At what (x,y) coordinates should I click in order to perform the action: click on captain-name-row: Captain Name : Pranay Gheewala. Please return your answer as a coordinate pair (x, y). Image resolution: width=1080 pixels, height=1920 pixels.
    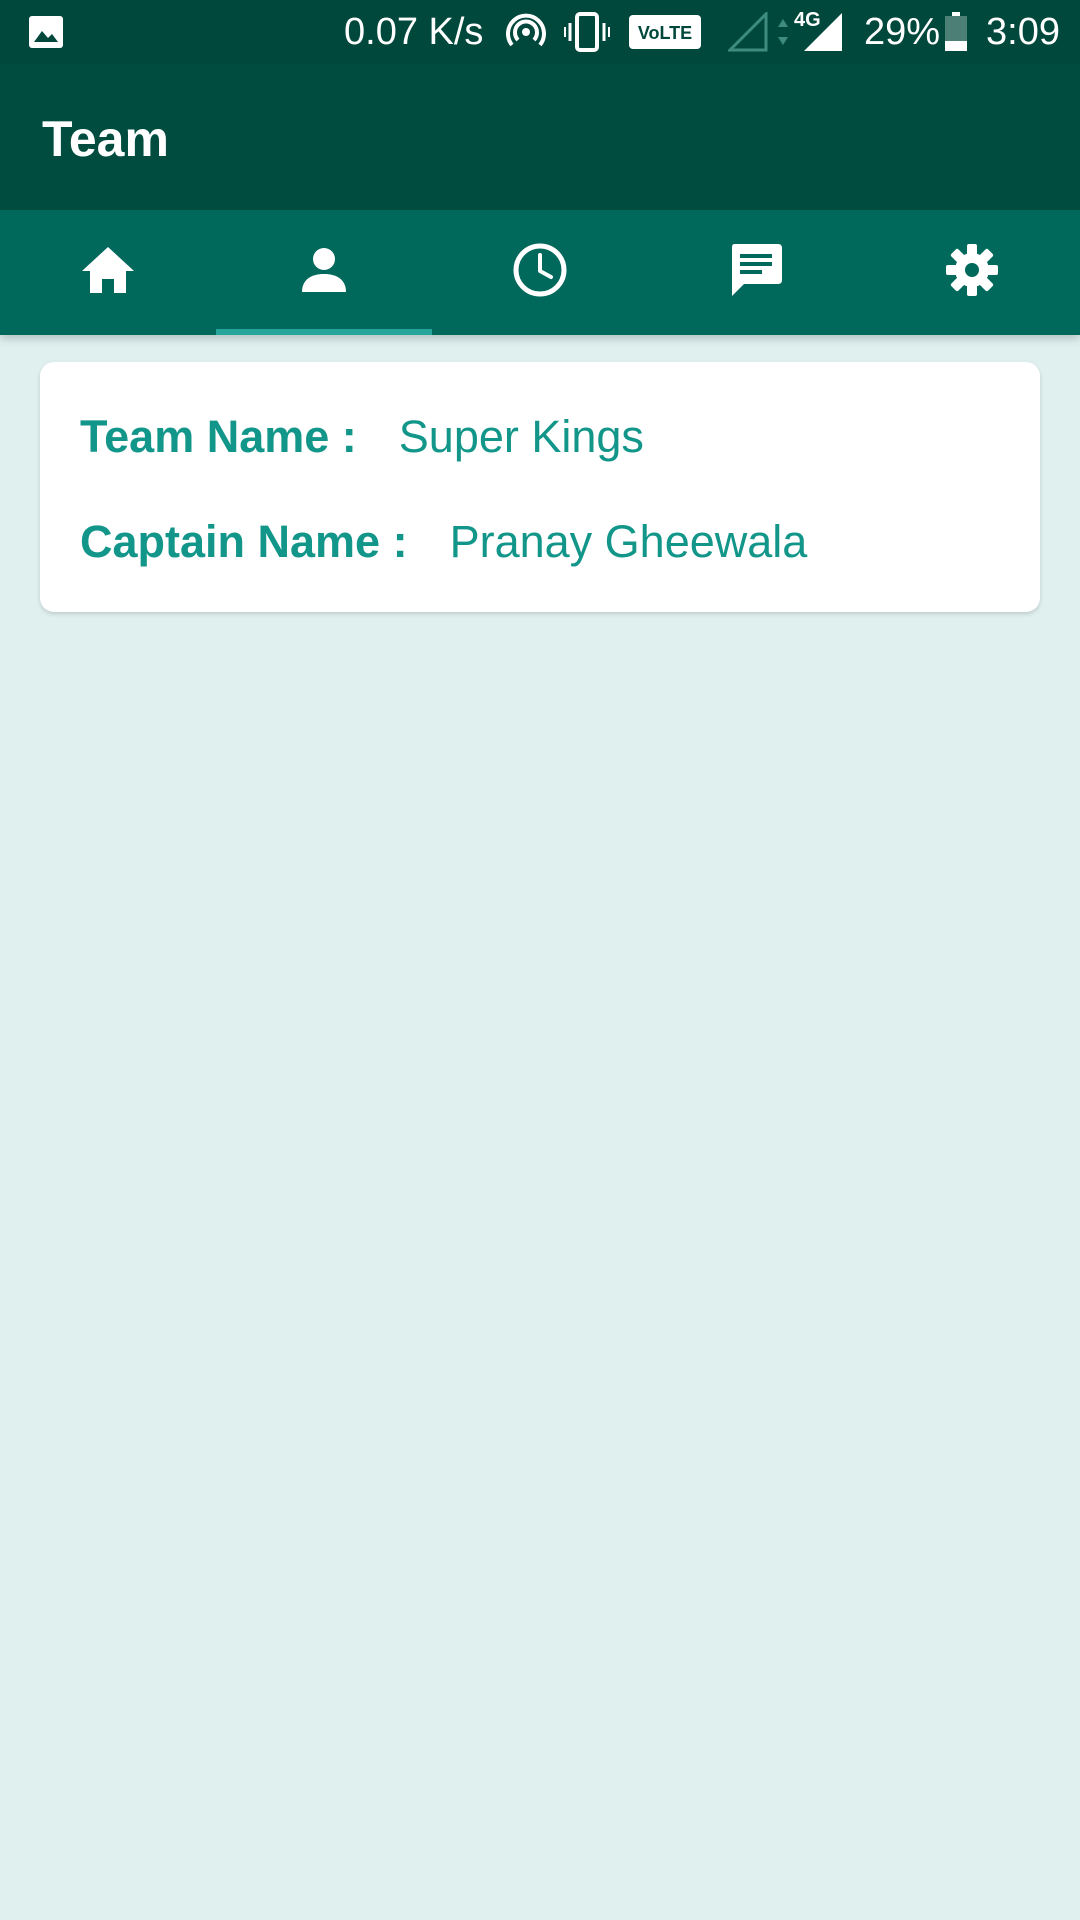
    Looking at the image, I should click on (443, 542).